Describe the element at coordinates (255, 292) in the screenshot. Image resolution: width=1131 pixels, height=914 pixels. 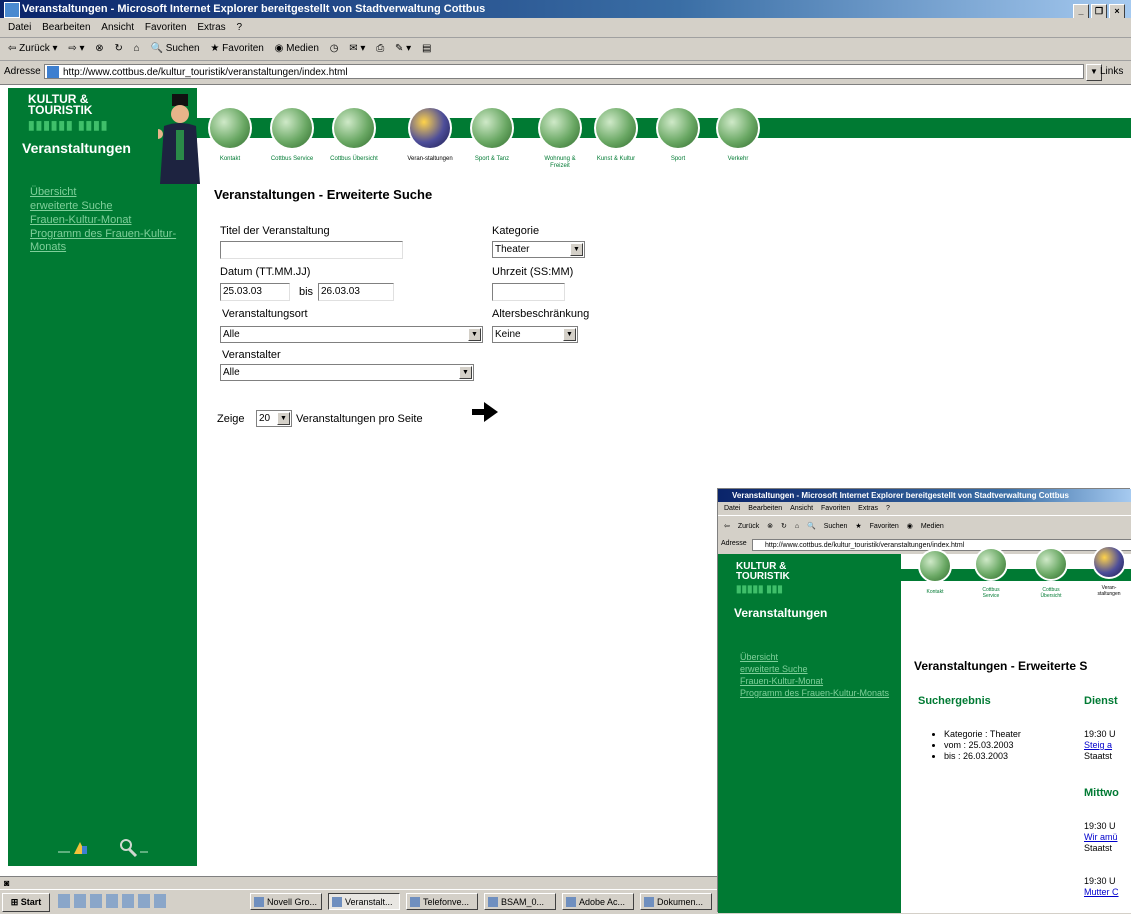
I see `date-from-input: 25.03.03` at that location.